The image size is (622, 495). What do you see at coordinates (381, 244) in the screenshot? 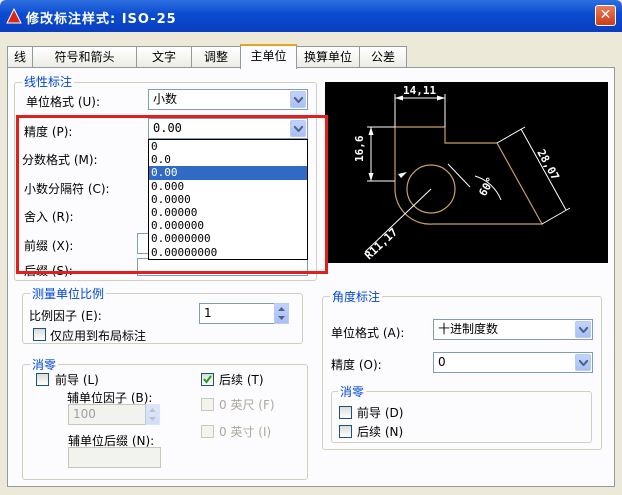
I see `dim-radius-text: R11,17` at bounding box center [381, 244].